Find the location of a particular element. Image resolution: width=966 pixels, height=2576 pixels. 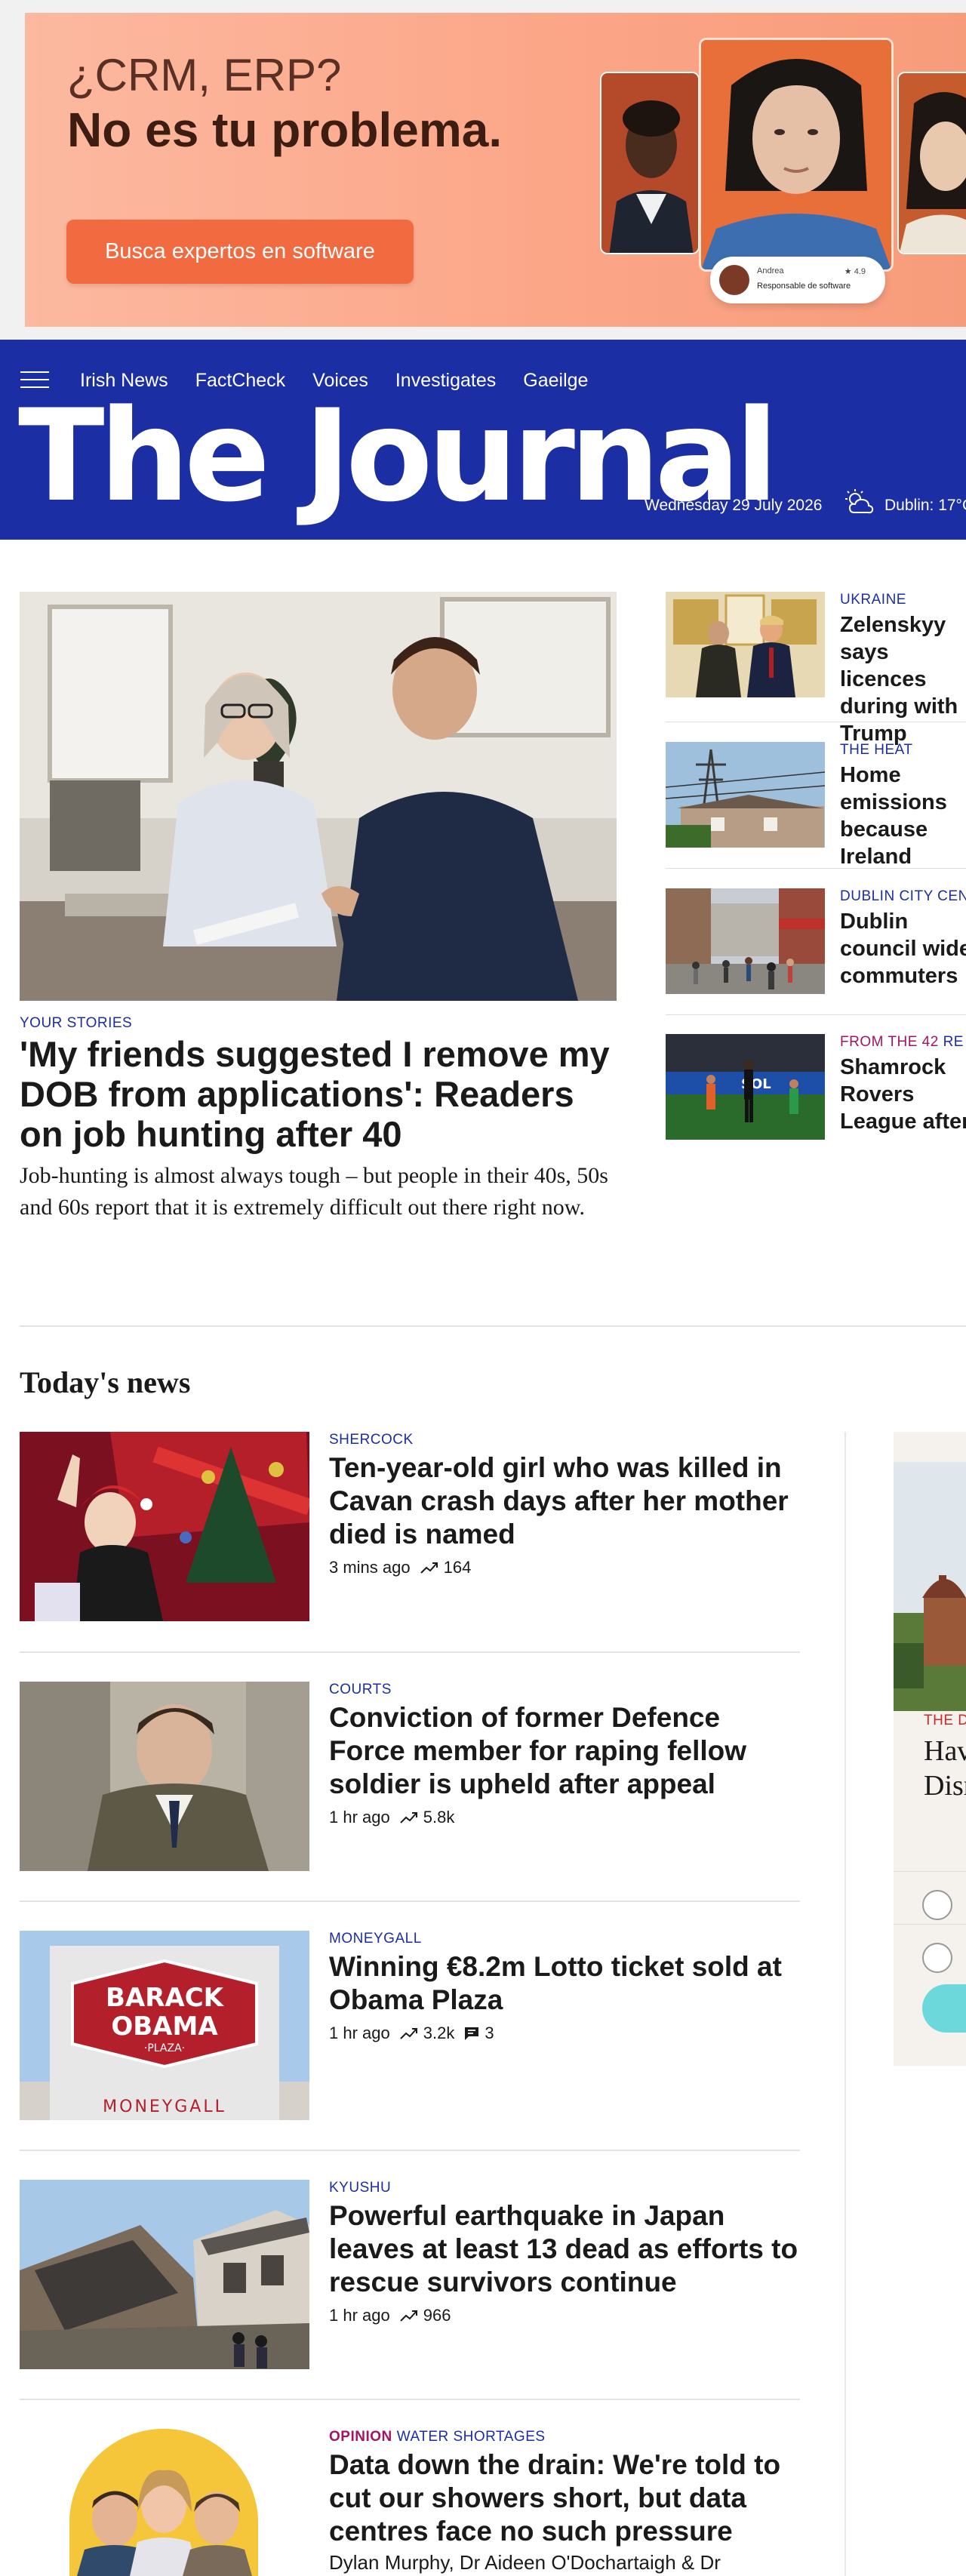

news-views: 3.2k is located at coordinates (427, 2033).